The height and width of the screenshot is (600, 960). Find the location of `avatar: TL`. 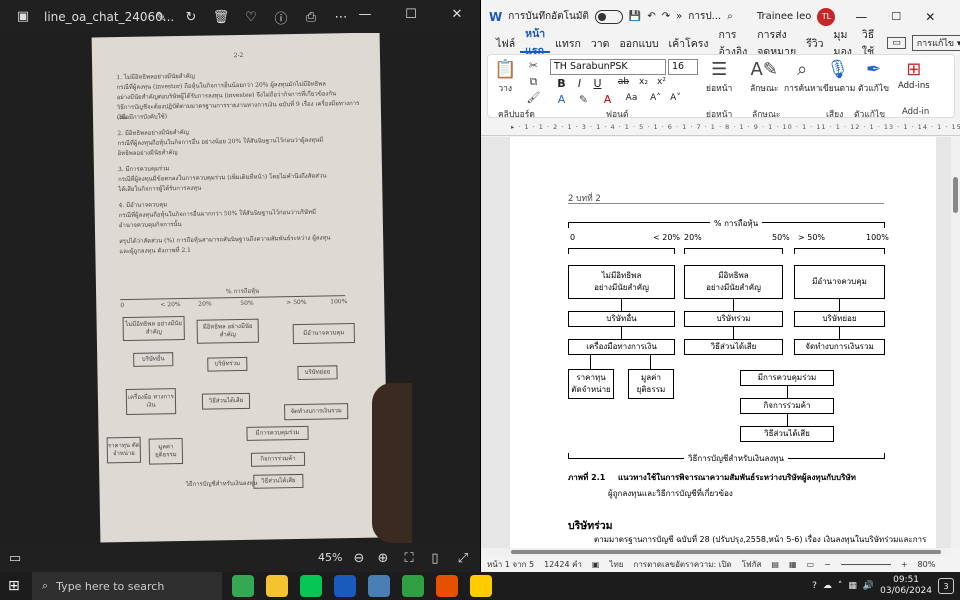

avatar: TL is located at coordinates (826, 16).